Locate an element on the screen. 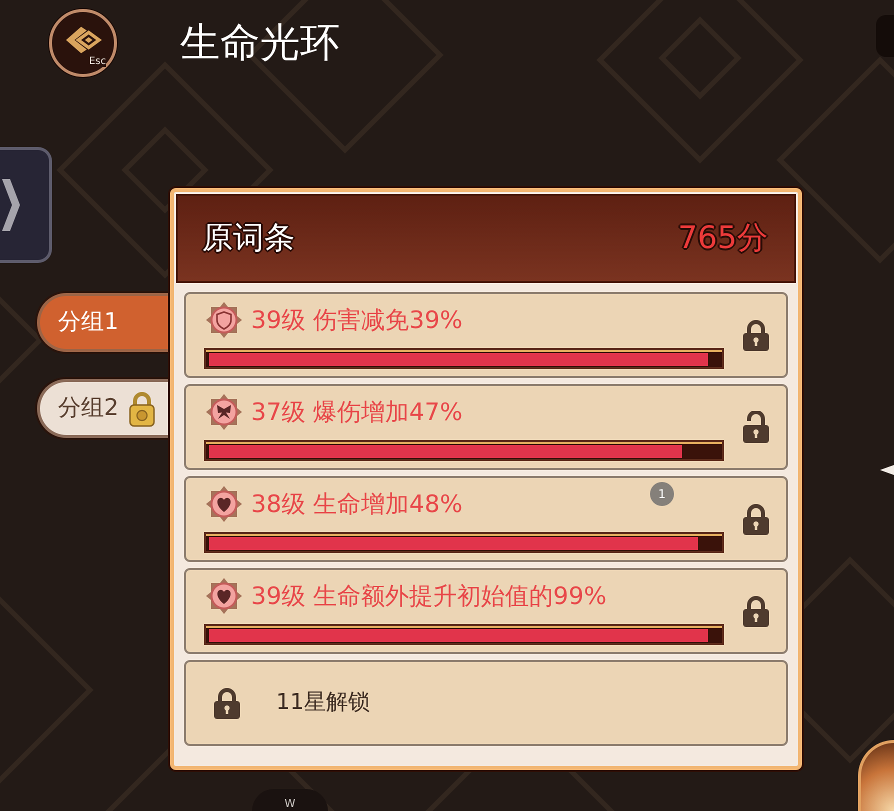 The width and height of the screenshot is (894, 811). chevron-right-icon is located at coordinates (11, 205).